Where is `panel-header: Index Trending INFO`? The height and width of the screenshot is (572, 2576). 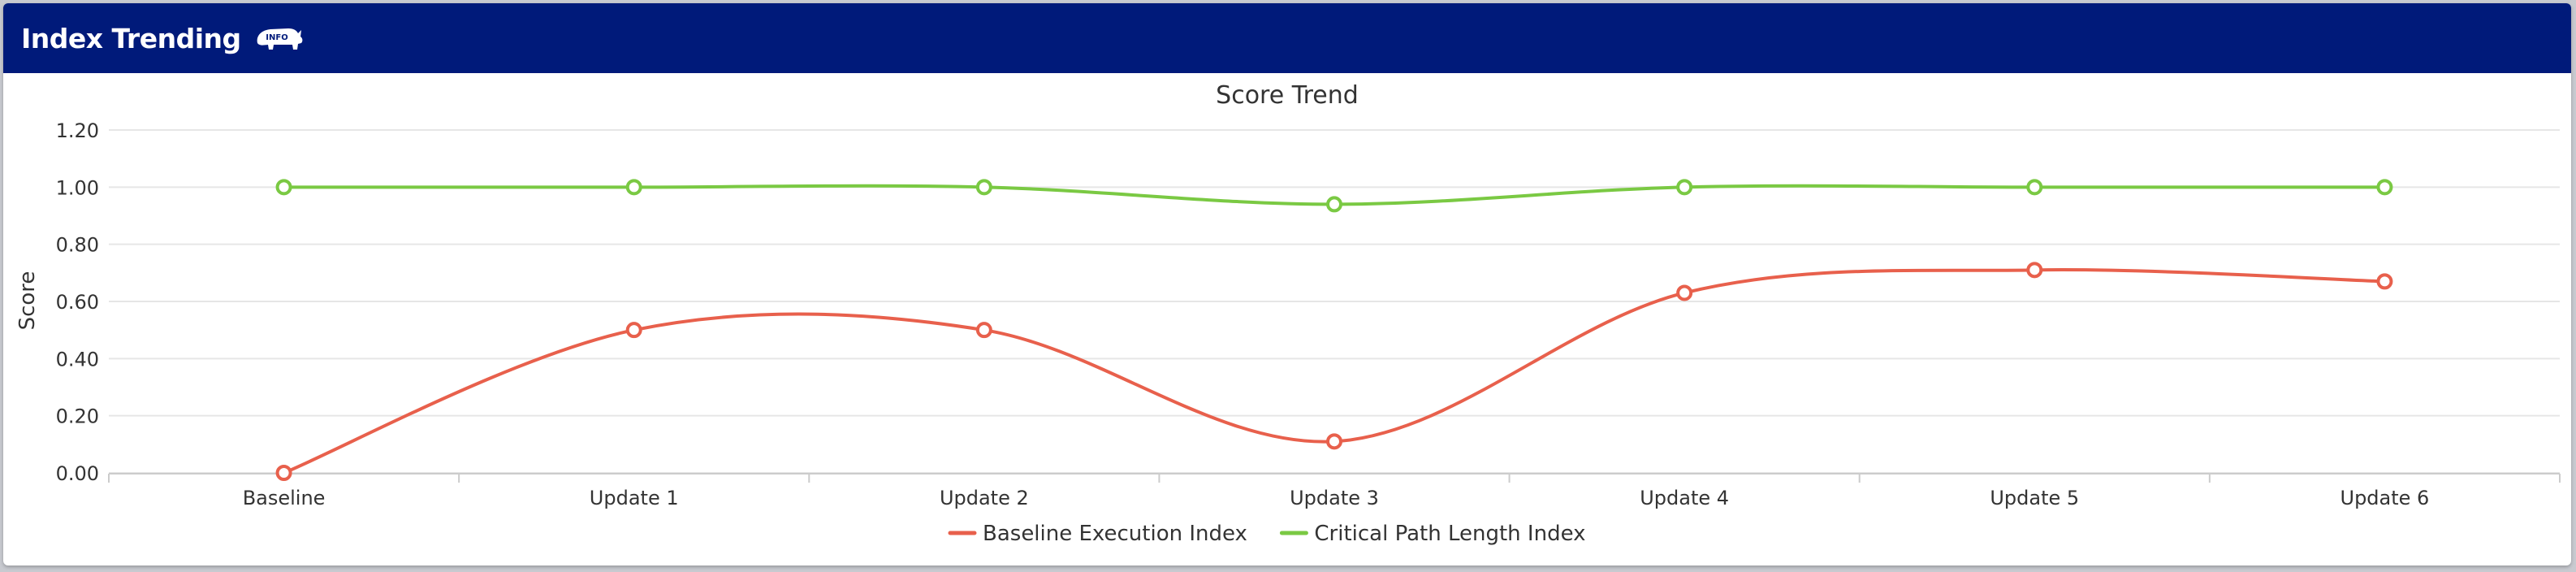
panel-header: Index Trending INFO is located at coordinates (1287, 38).